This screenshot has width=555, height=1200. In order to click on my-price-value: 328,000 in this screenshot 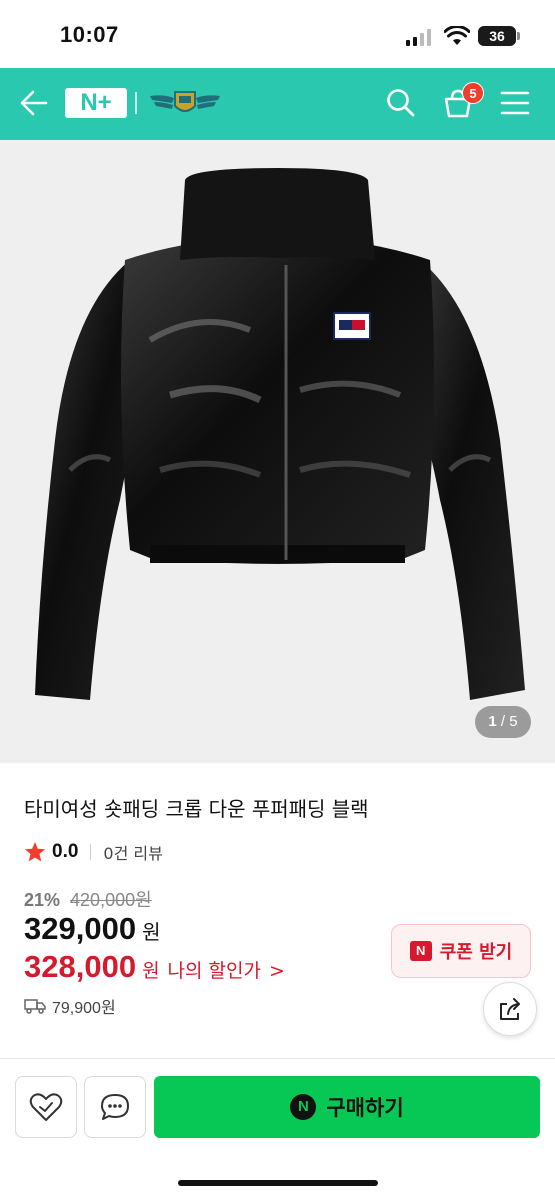, I will do `click(80, 966)`.